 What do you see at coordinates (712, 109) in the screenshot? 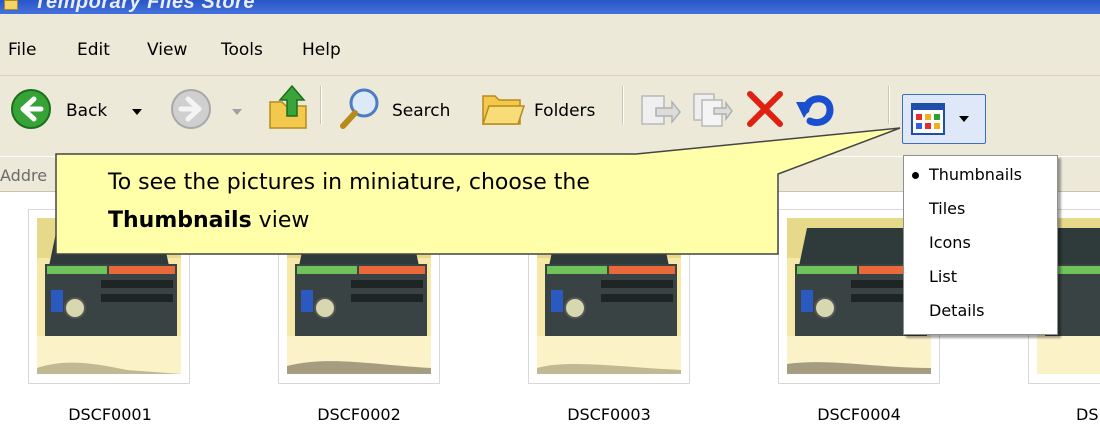
I see `copy-to-icon` at bounding box center [712, 109].